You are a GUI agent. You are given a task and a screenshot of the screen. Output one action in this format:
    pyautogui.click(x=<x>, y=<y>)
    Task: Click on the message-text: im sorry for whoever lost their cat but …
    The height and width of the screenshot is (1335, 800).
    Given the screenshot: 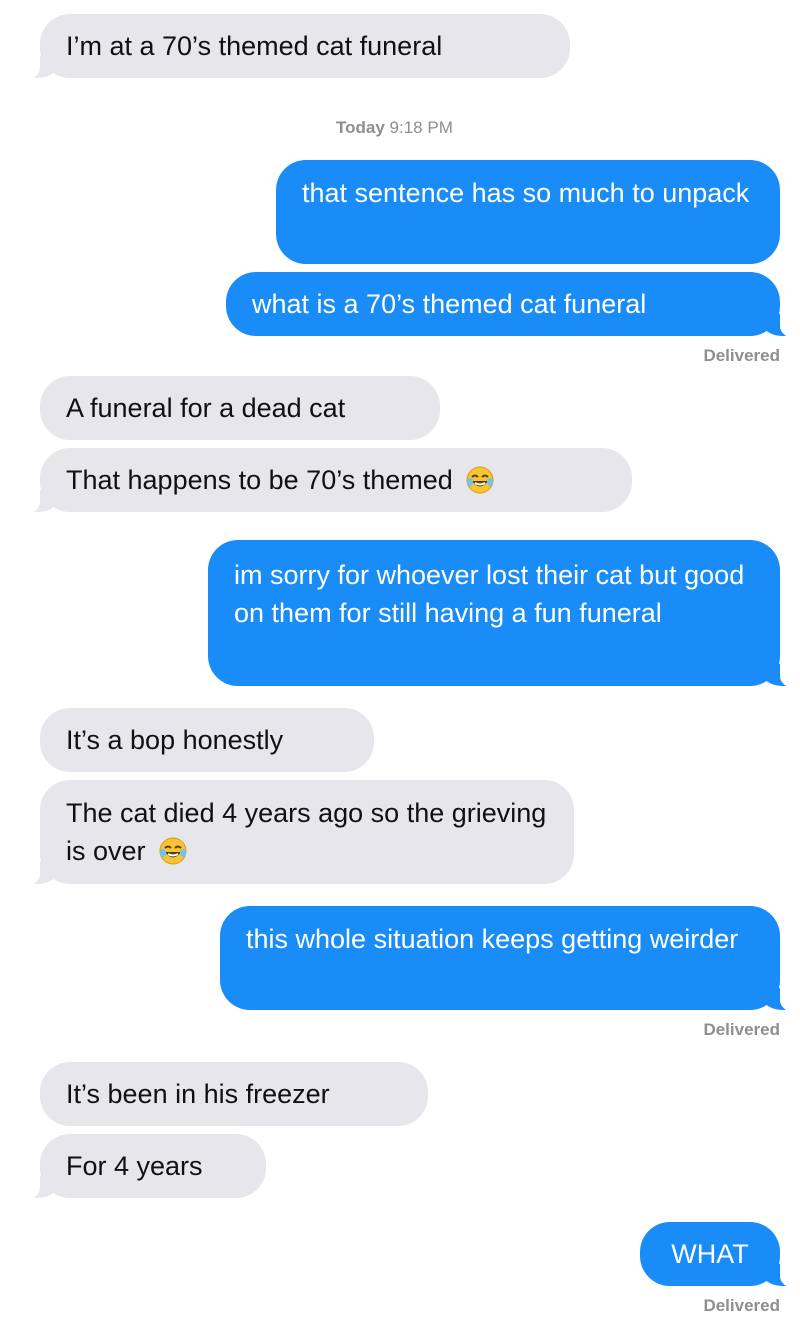 What is the action you would take?
    pyautogui.click(x=489, y=594)
    